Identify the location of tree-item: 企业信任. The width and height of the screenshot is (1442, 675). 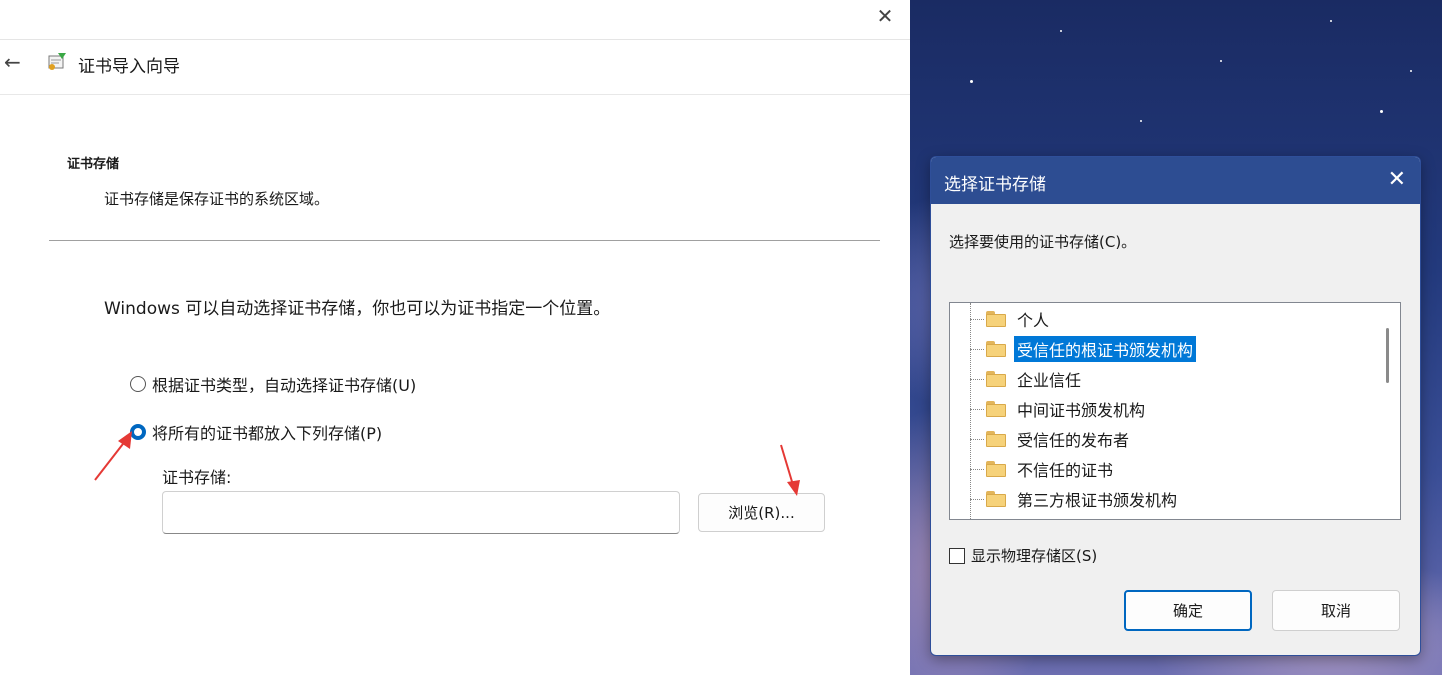
(1027, 379).